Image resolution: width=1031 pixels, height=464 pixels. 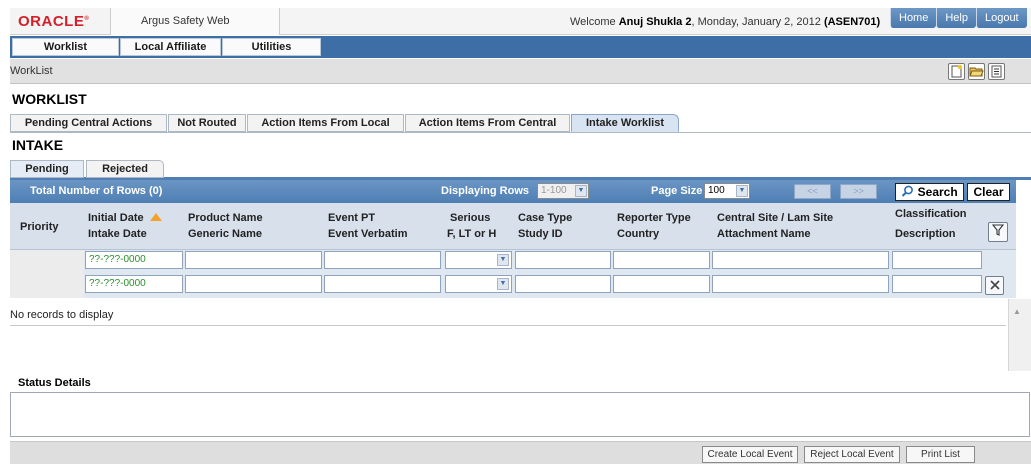 What do you see at coordinates (478, 284) in the screenshot?
I see `serious-flt-filter-select: ▼` at bounding box center [478, 284].